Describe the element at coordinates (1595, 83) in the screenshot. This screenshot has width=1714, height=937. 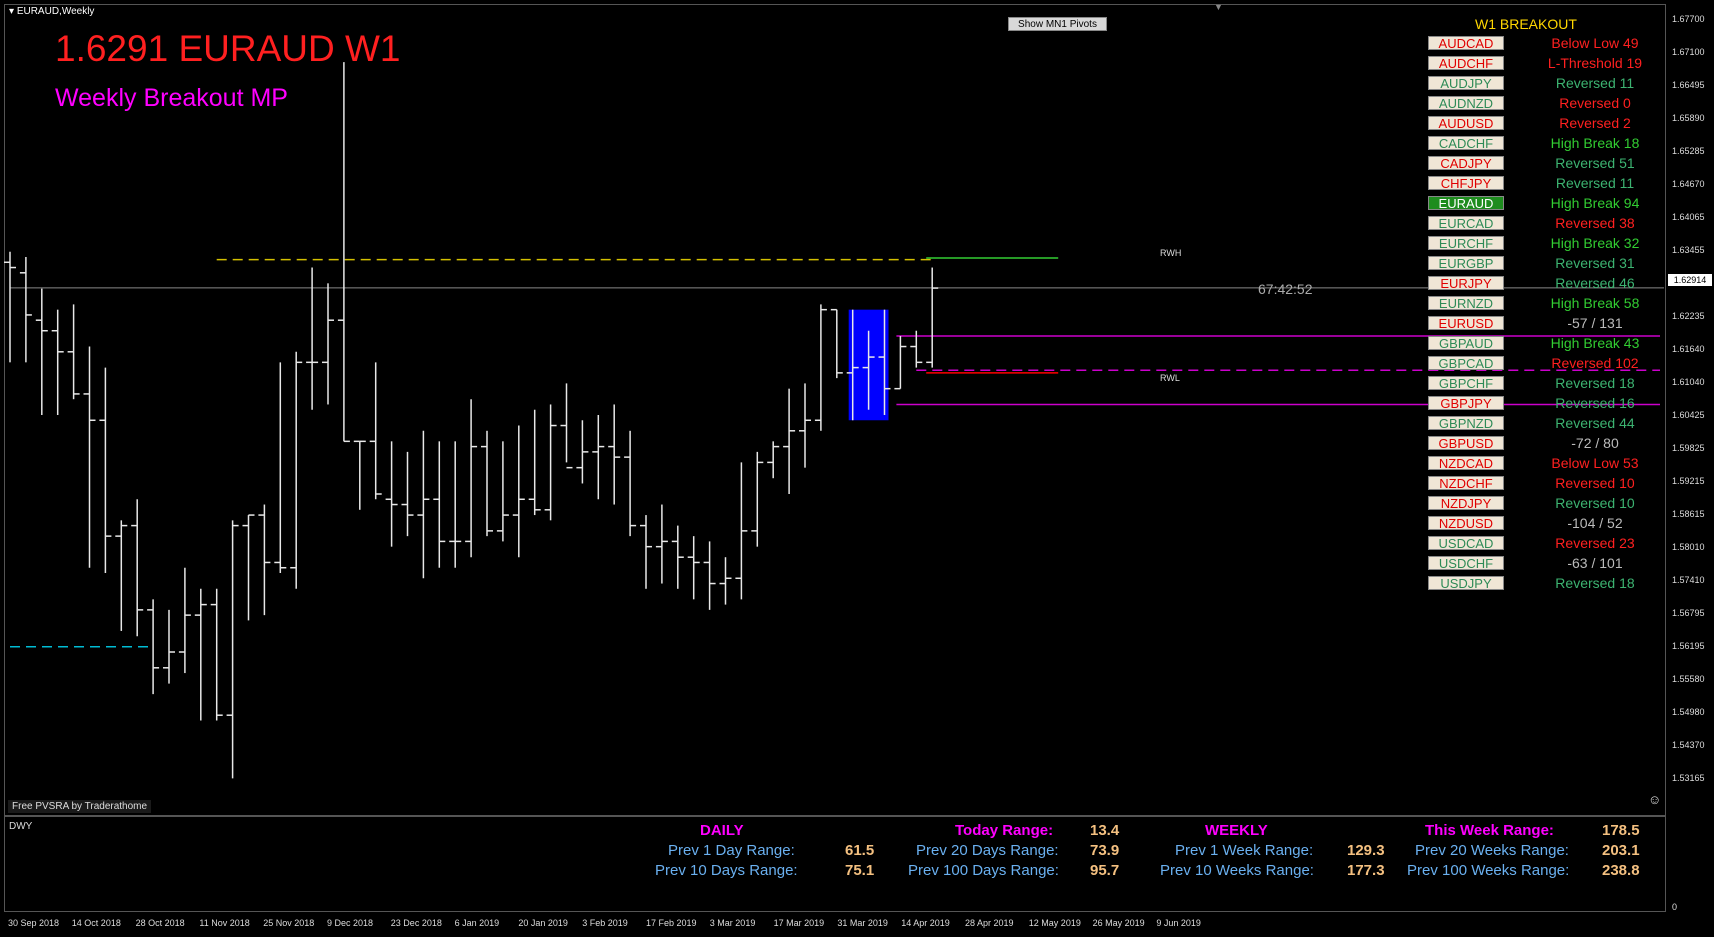
I see `breakout-status-audjpy: Reversed 11` at that location.